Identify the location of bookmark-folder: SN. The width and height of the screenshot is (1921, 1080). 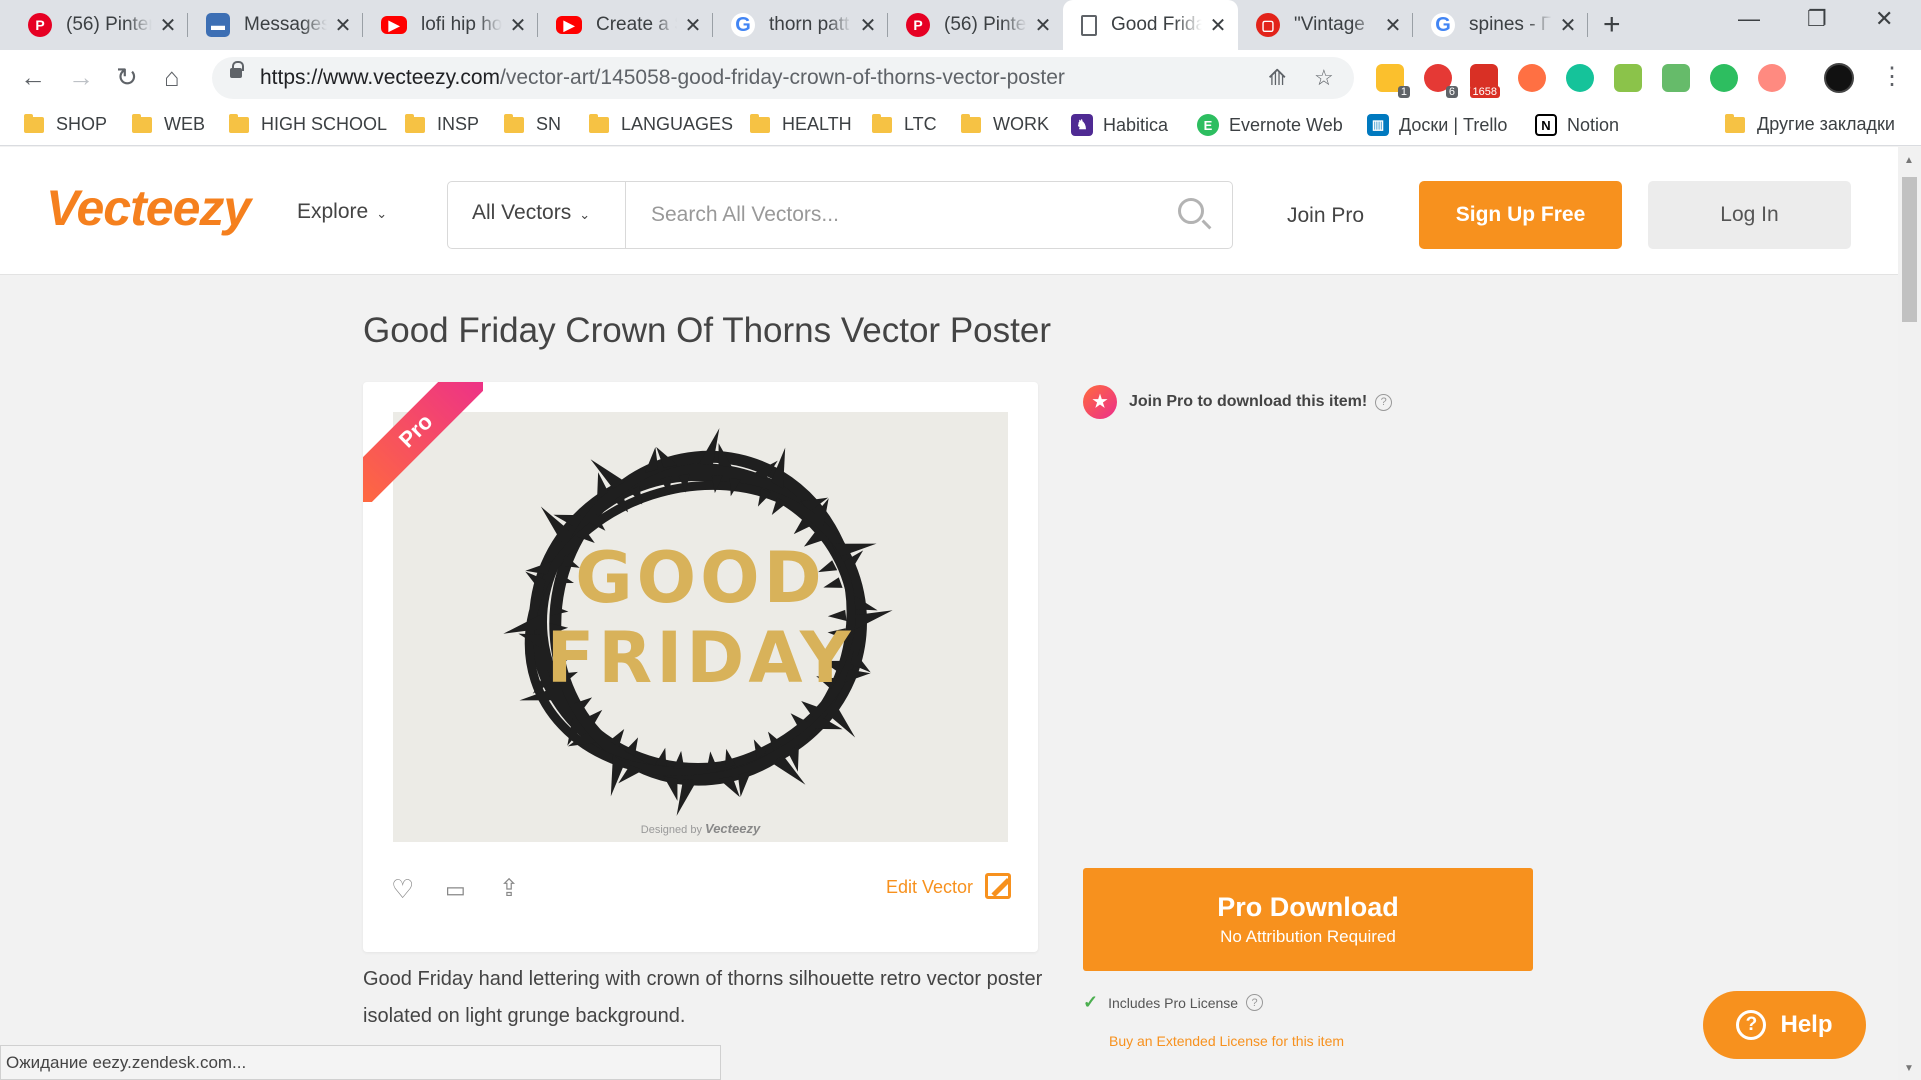
(532, 124).